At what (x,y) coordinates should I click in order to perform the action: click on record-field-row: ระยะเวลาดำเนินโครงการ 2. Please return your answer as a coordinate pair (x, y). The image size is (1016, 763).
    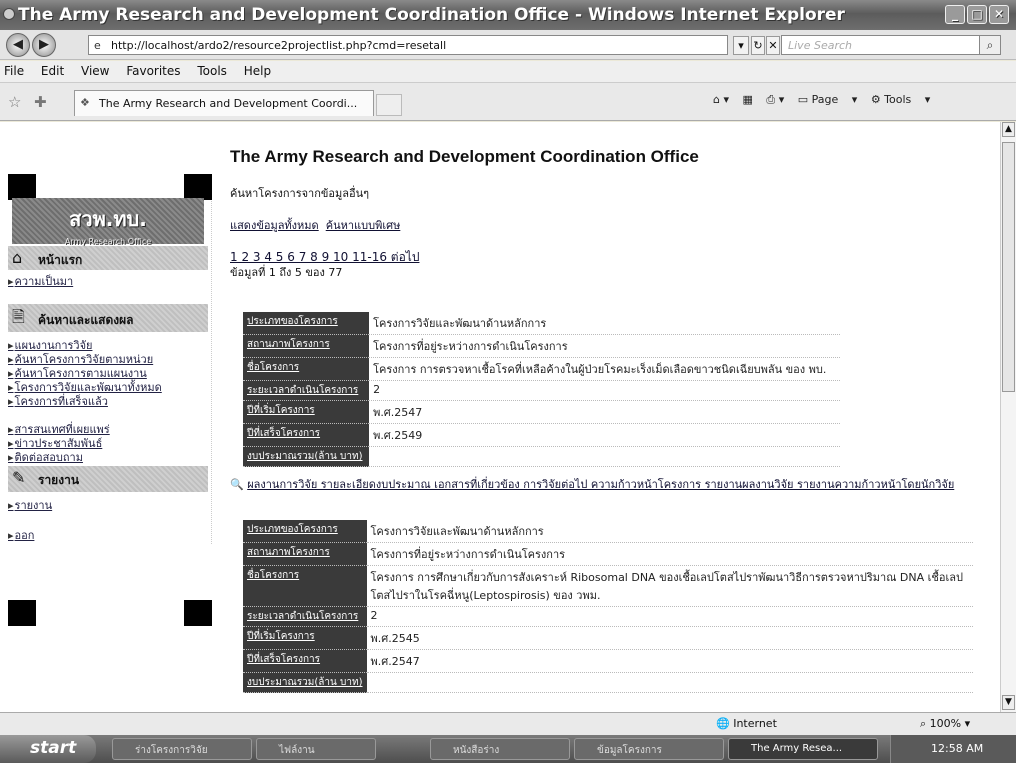
    Looking at the image, I should click on (608, 616).